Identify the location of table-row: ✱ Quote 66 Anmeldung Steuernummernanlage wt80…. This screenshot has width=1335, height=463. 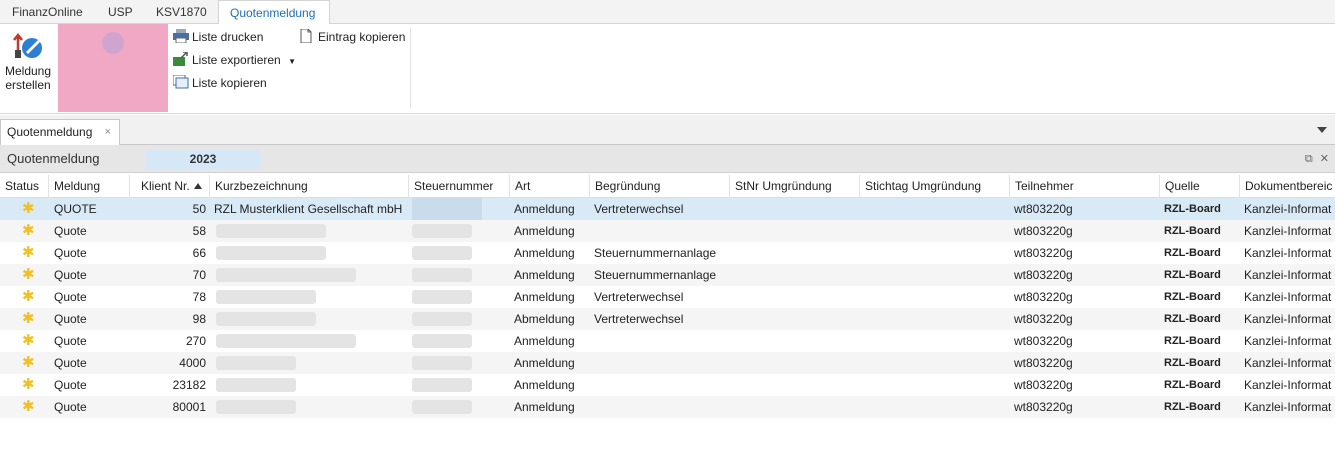
(667, 253).